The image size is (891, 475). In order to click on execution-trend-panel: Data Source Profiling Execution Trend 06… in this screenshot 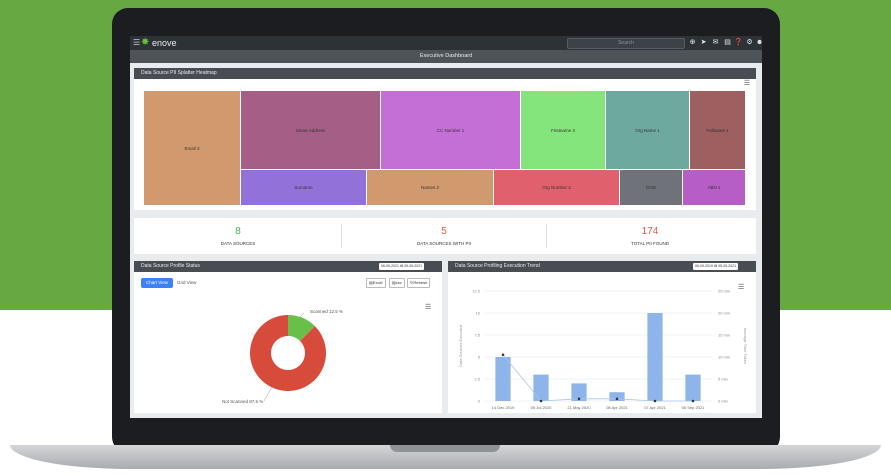, I will do `click(602, 337)`.